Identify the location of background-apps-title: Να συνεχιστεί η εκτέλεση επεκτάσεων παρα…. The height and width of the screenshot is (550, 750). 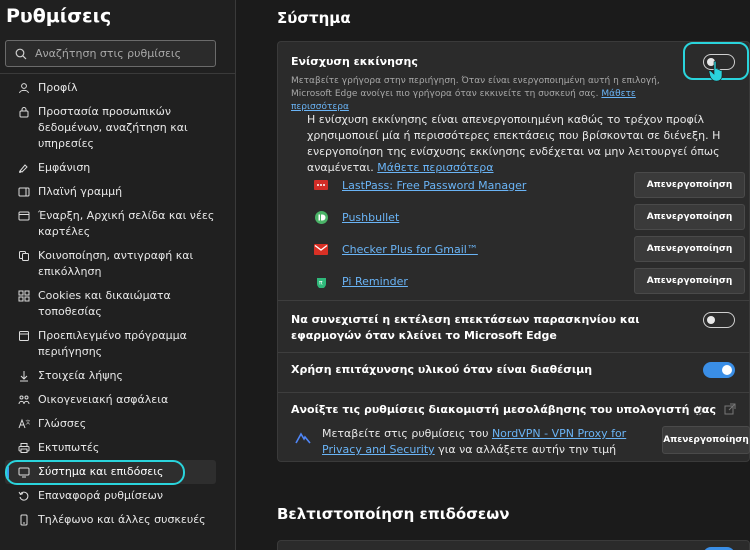
(465, 327).